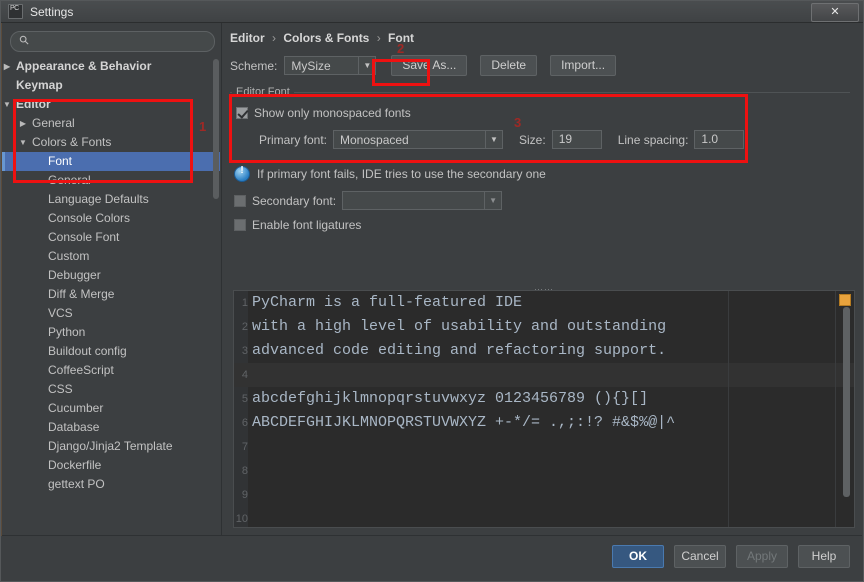 This screenshot has height=582, width=864. Describe the element at coordinates (311, 65) in the screenshot. I see `scheme-value: MySize` at that location.